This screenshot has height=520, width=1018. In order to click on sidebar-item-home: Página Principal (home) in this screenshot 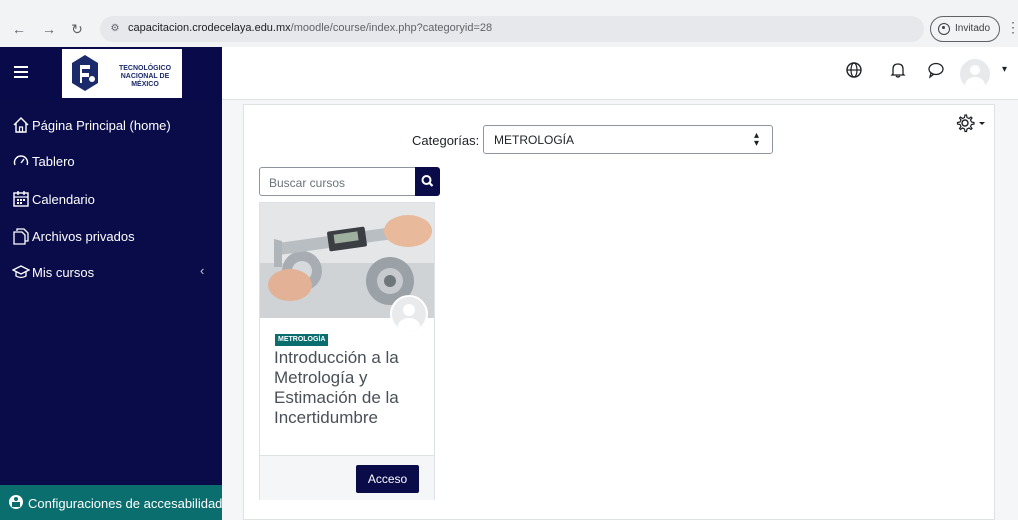, I will do `click(111, 125)`.